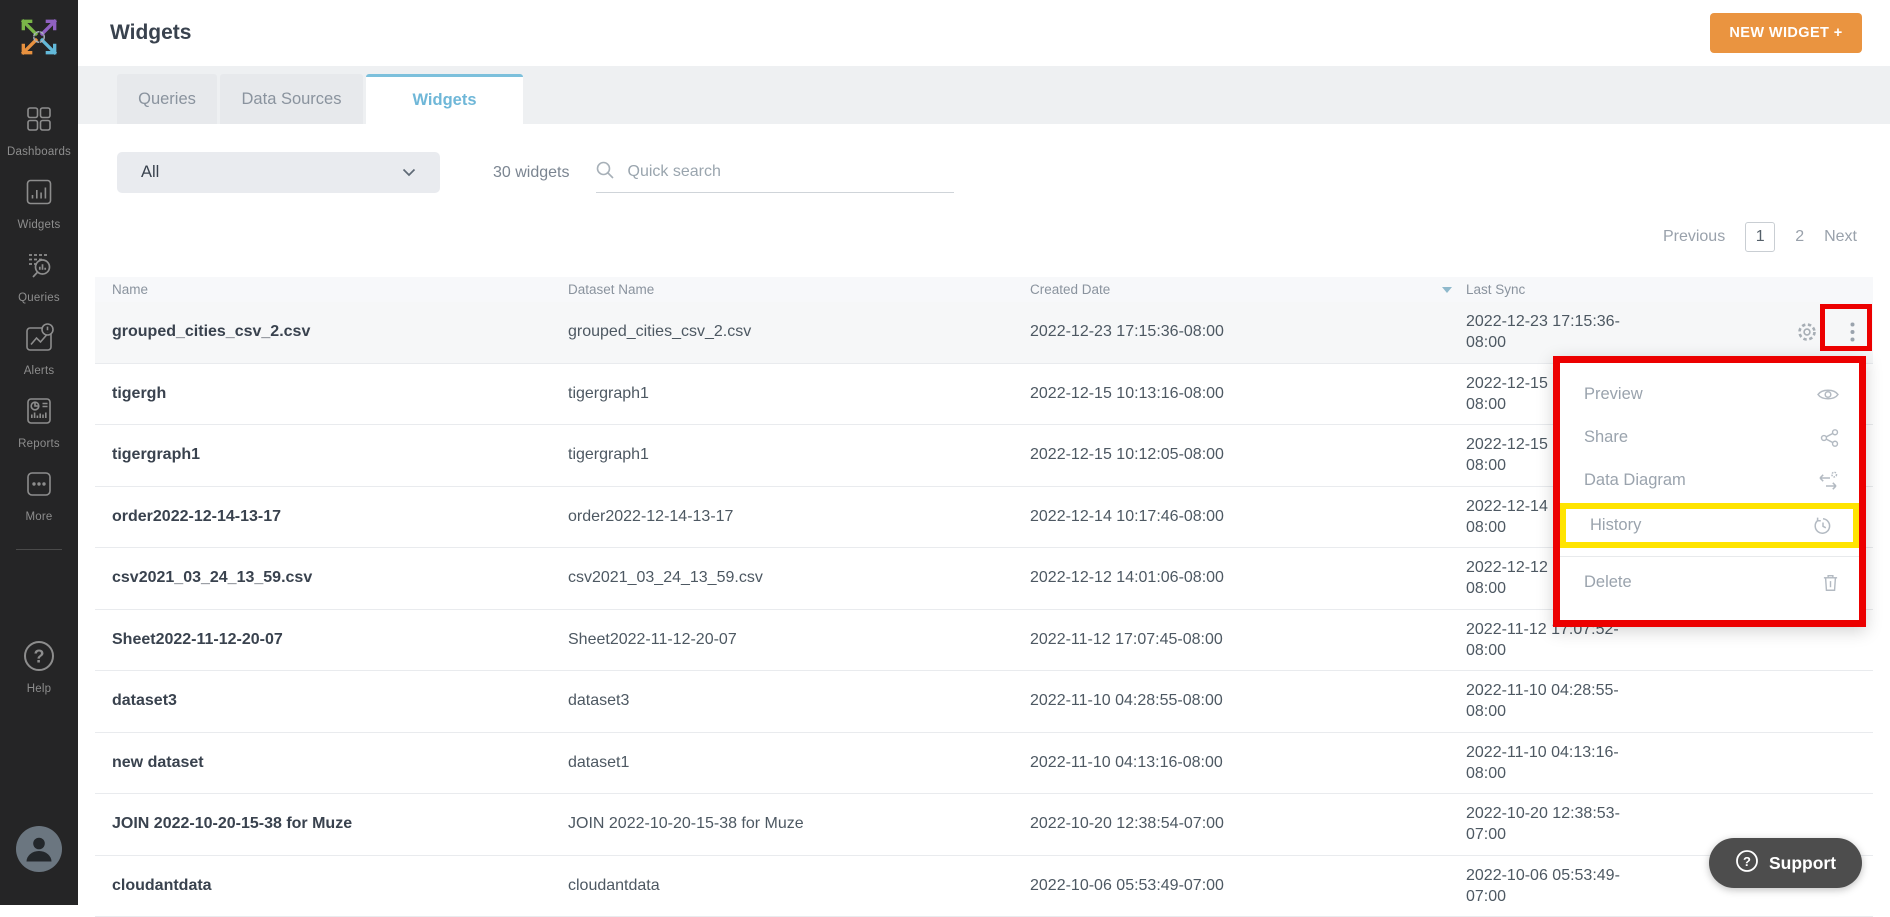 This screenshot has height=917, width=1890. Describe the element at coordinates (1613, 394) in the screenshot. I see `menu-item-label: Preview` at that location.